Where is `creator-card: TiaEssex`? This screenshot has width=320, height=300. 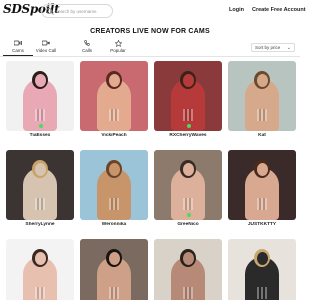 creator-card: TiaEssex is located at coordinates (40, 99).